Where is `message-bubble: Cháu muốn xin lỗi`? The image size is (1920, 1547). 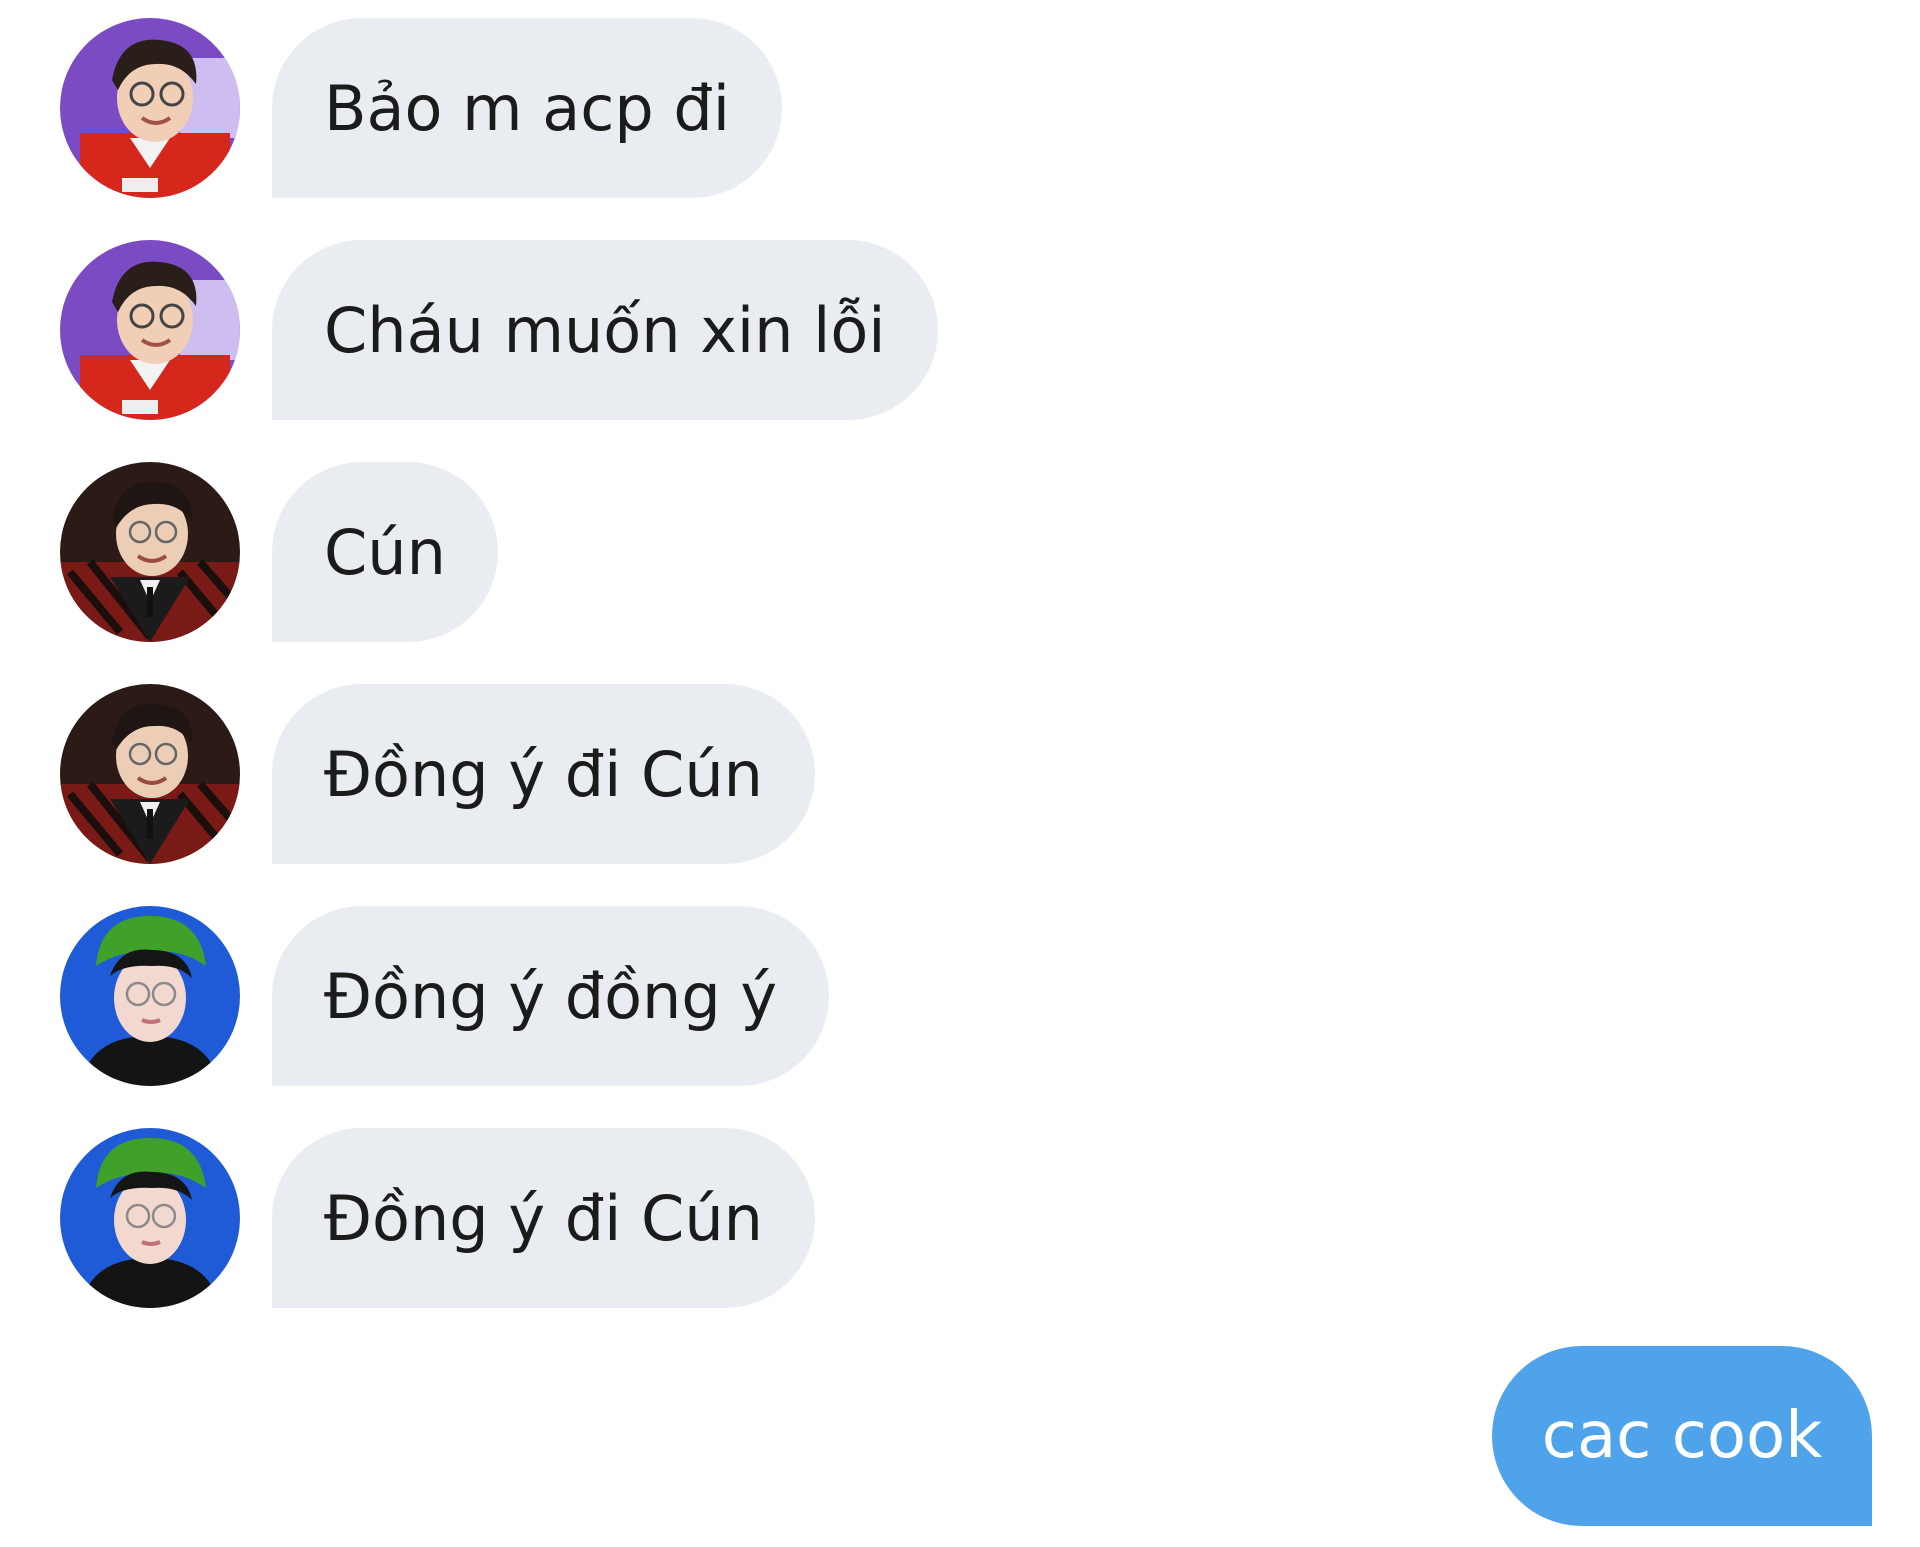 message-bubble: Cháu muốn xin lỗi is located at coordinates (605, 330).